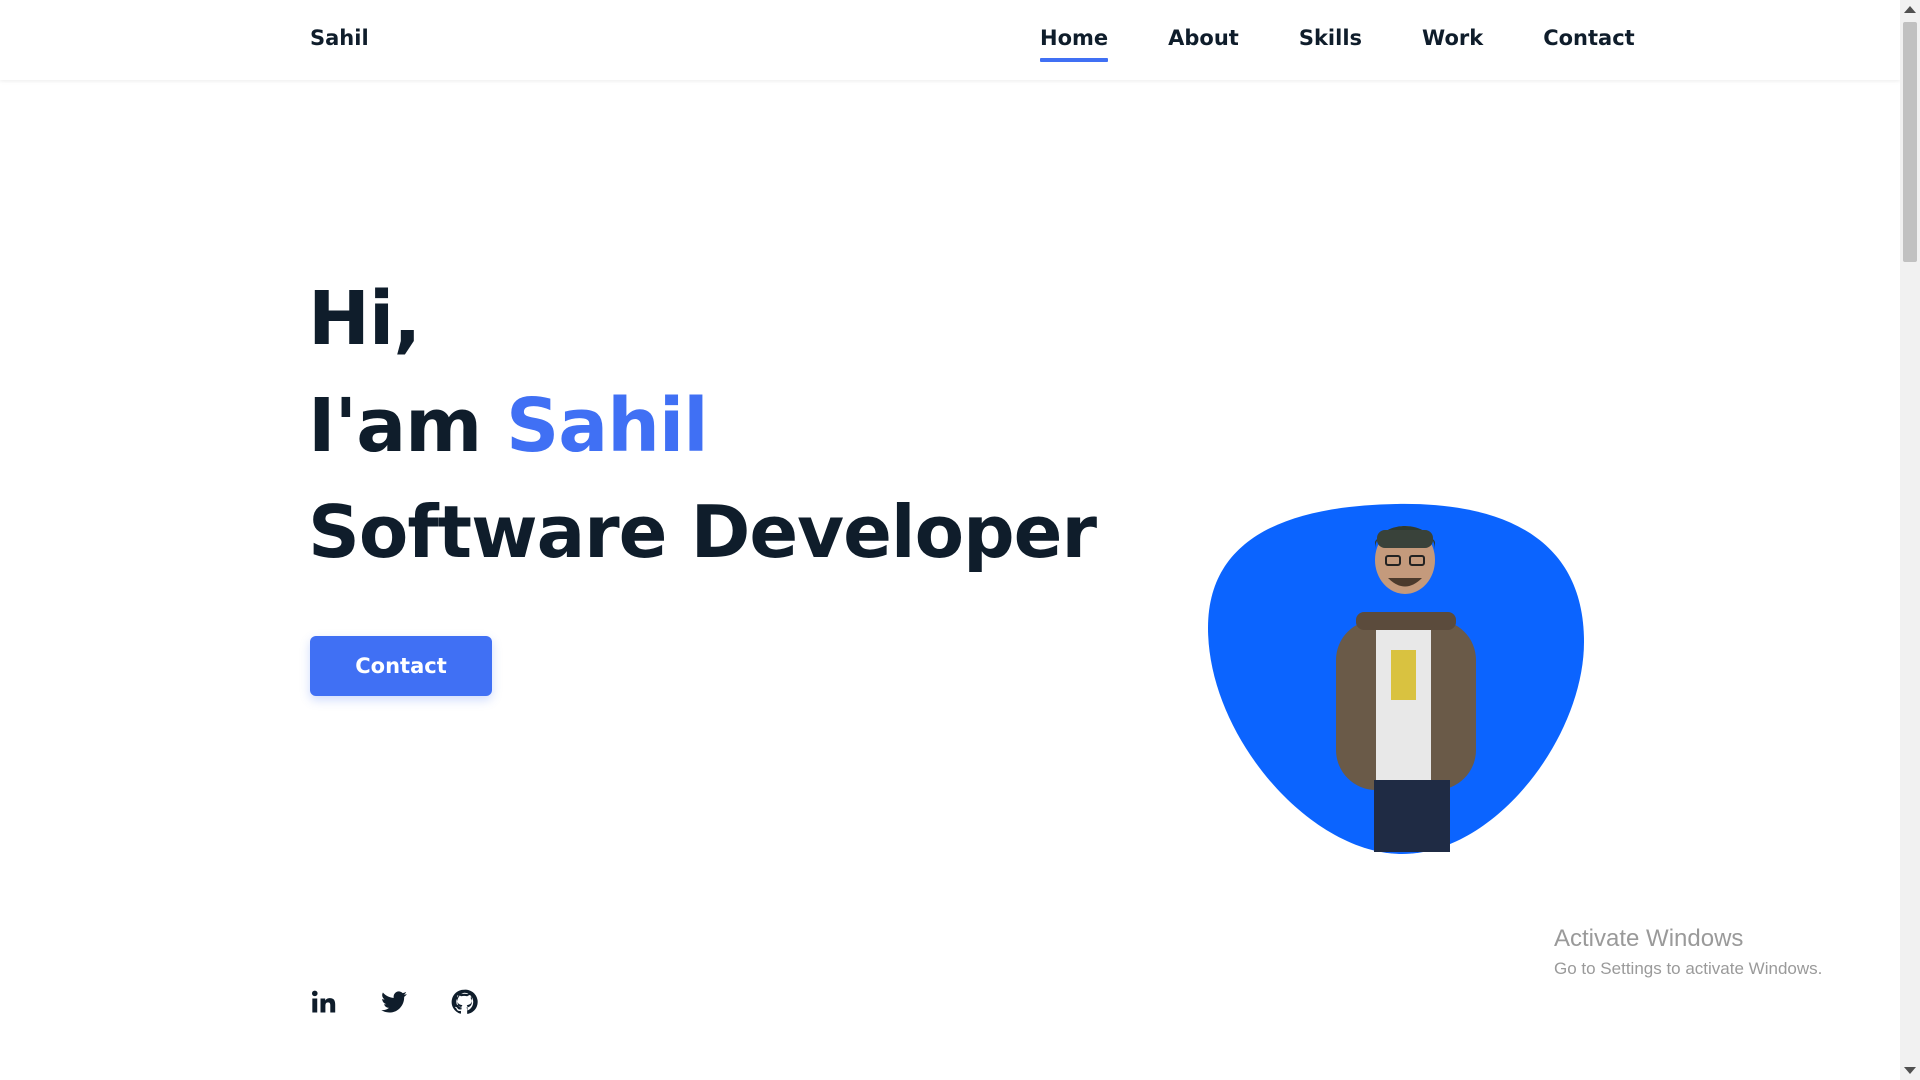 This screenshot has height=1080, width=1920. I want to click on hero-intro: I'am Sahil, so click(508, 426).